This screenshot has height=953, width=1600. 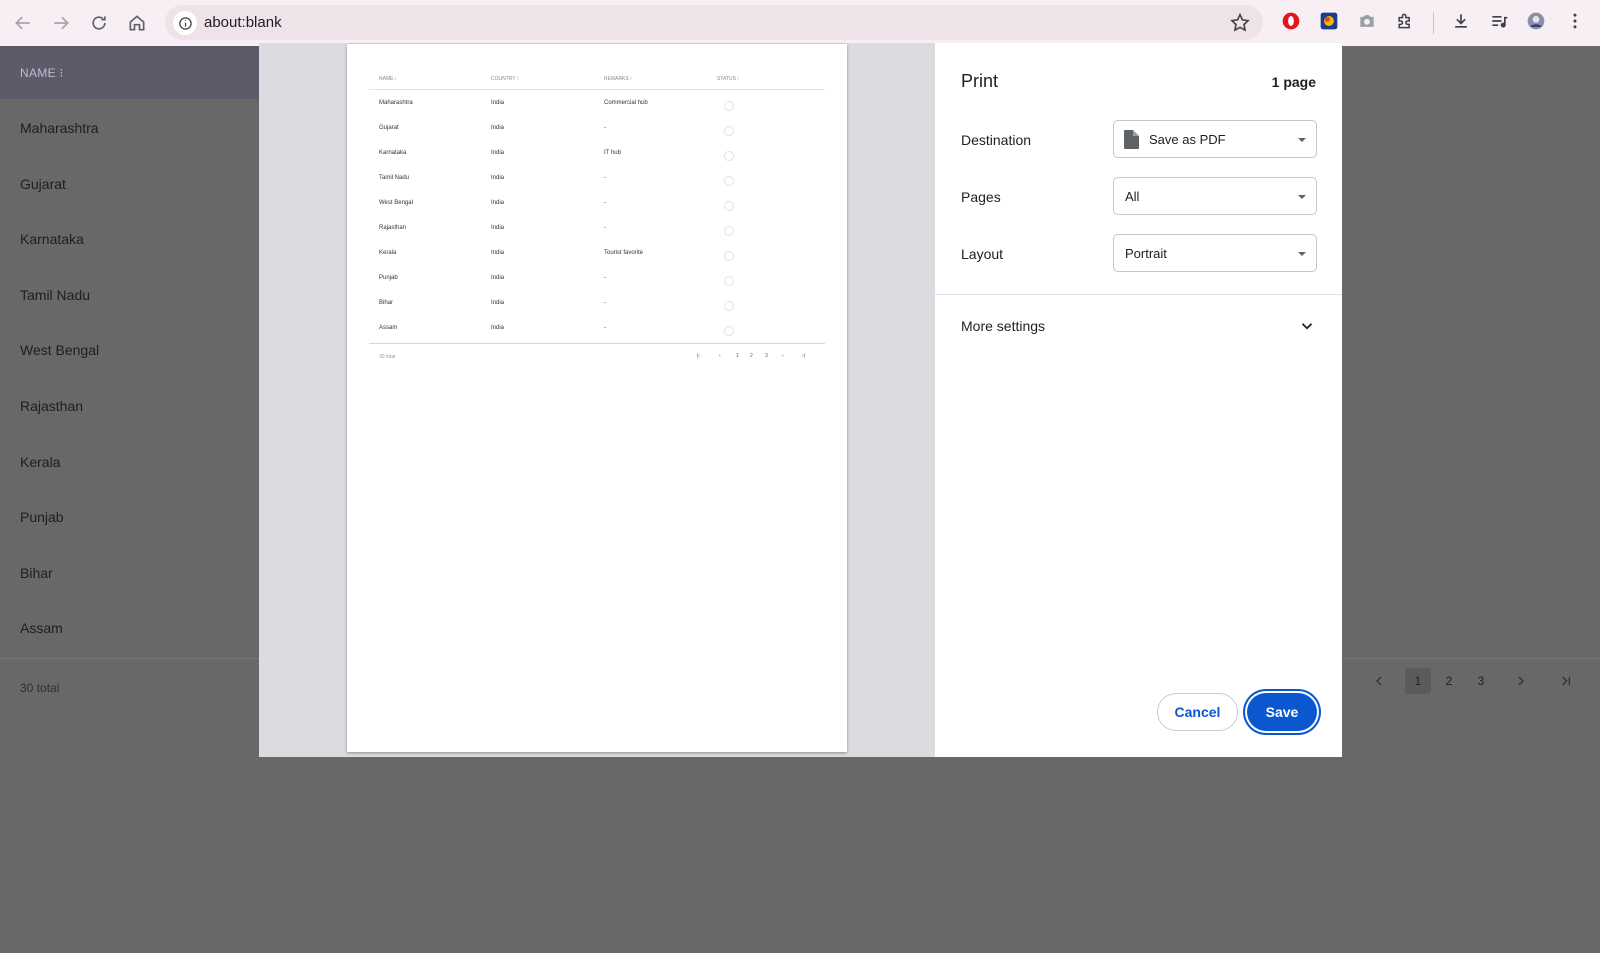 I want to click on page-button-2: 2, so click(x=1449, y=681).